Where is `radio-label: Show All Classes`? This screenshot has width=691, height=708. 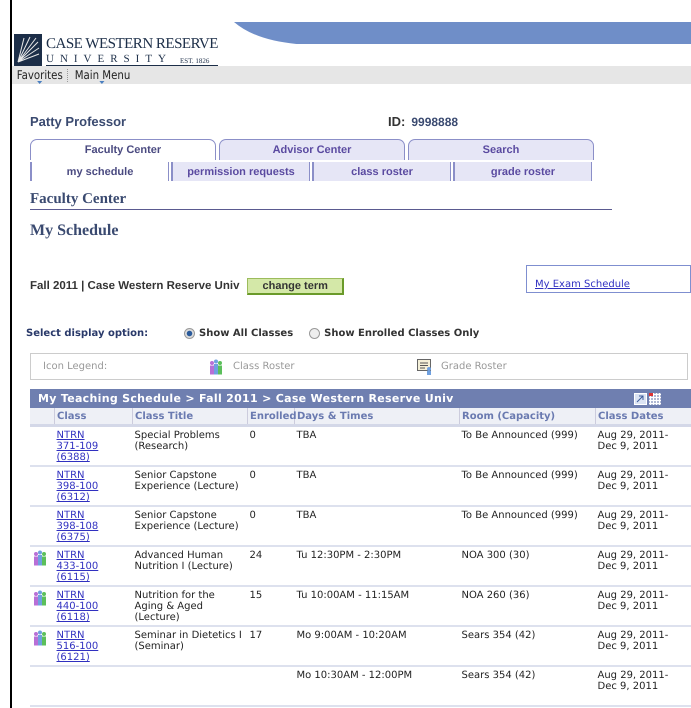
radio-label: Show All Classes is located at coordinates (246, 333).